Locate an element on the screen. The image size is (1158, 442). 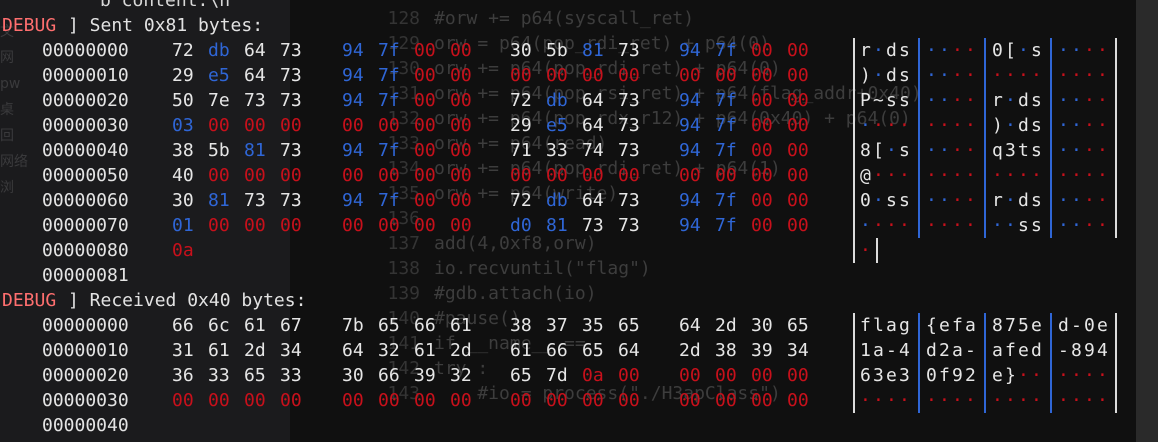
ascii-char: t is located at coordinates (1023, 150).